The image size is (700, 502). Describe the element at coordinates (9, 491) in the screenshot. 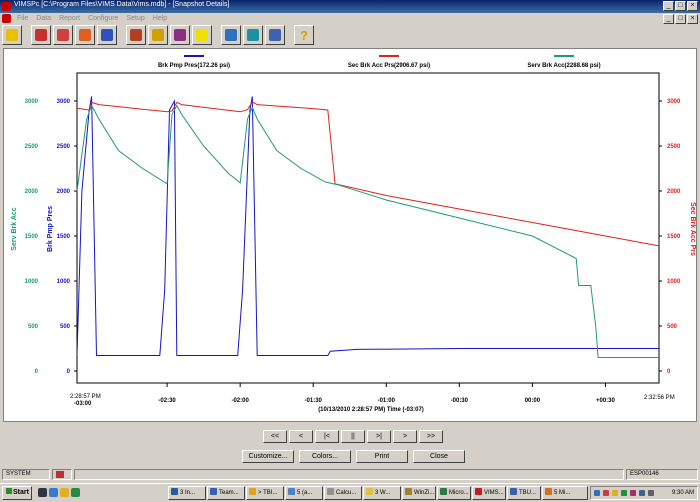

I see `windows-logo-icon` at that location.